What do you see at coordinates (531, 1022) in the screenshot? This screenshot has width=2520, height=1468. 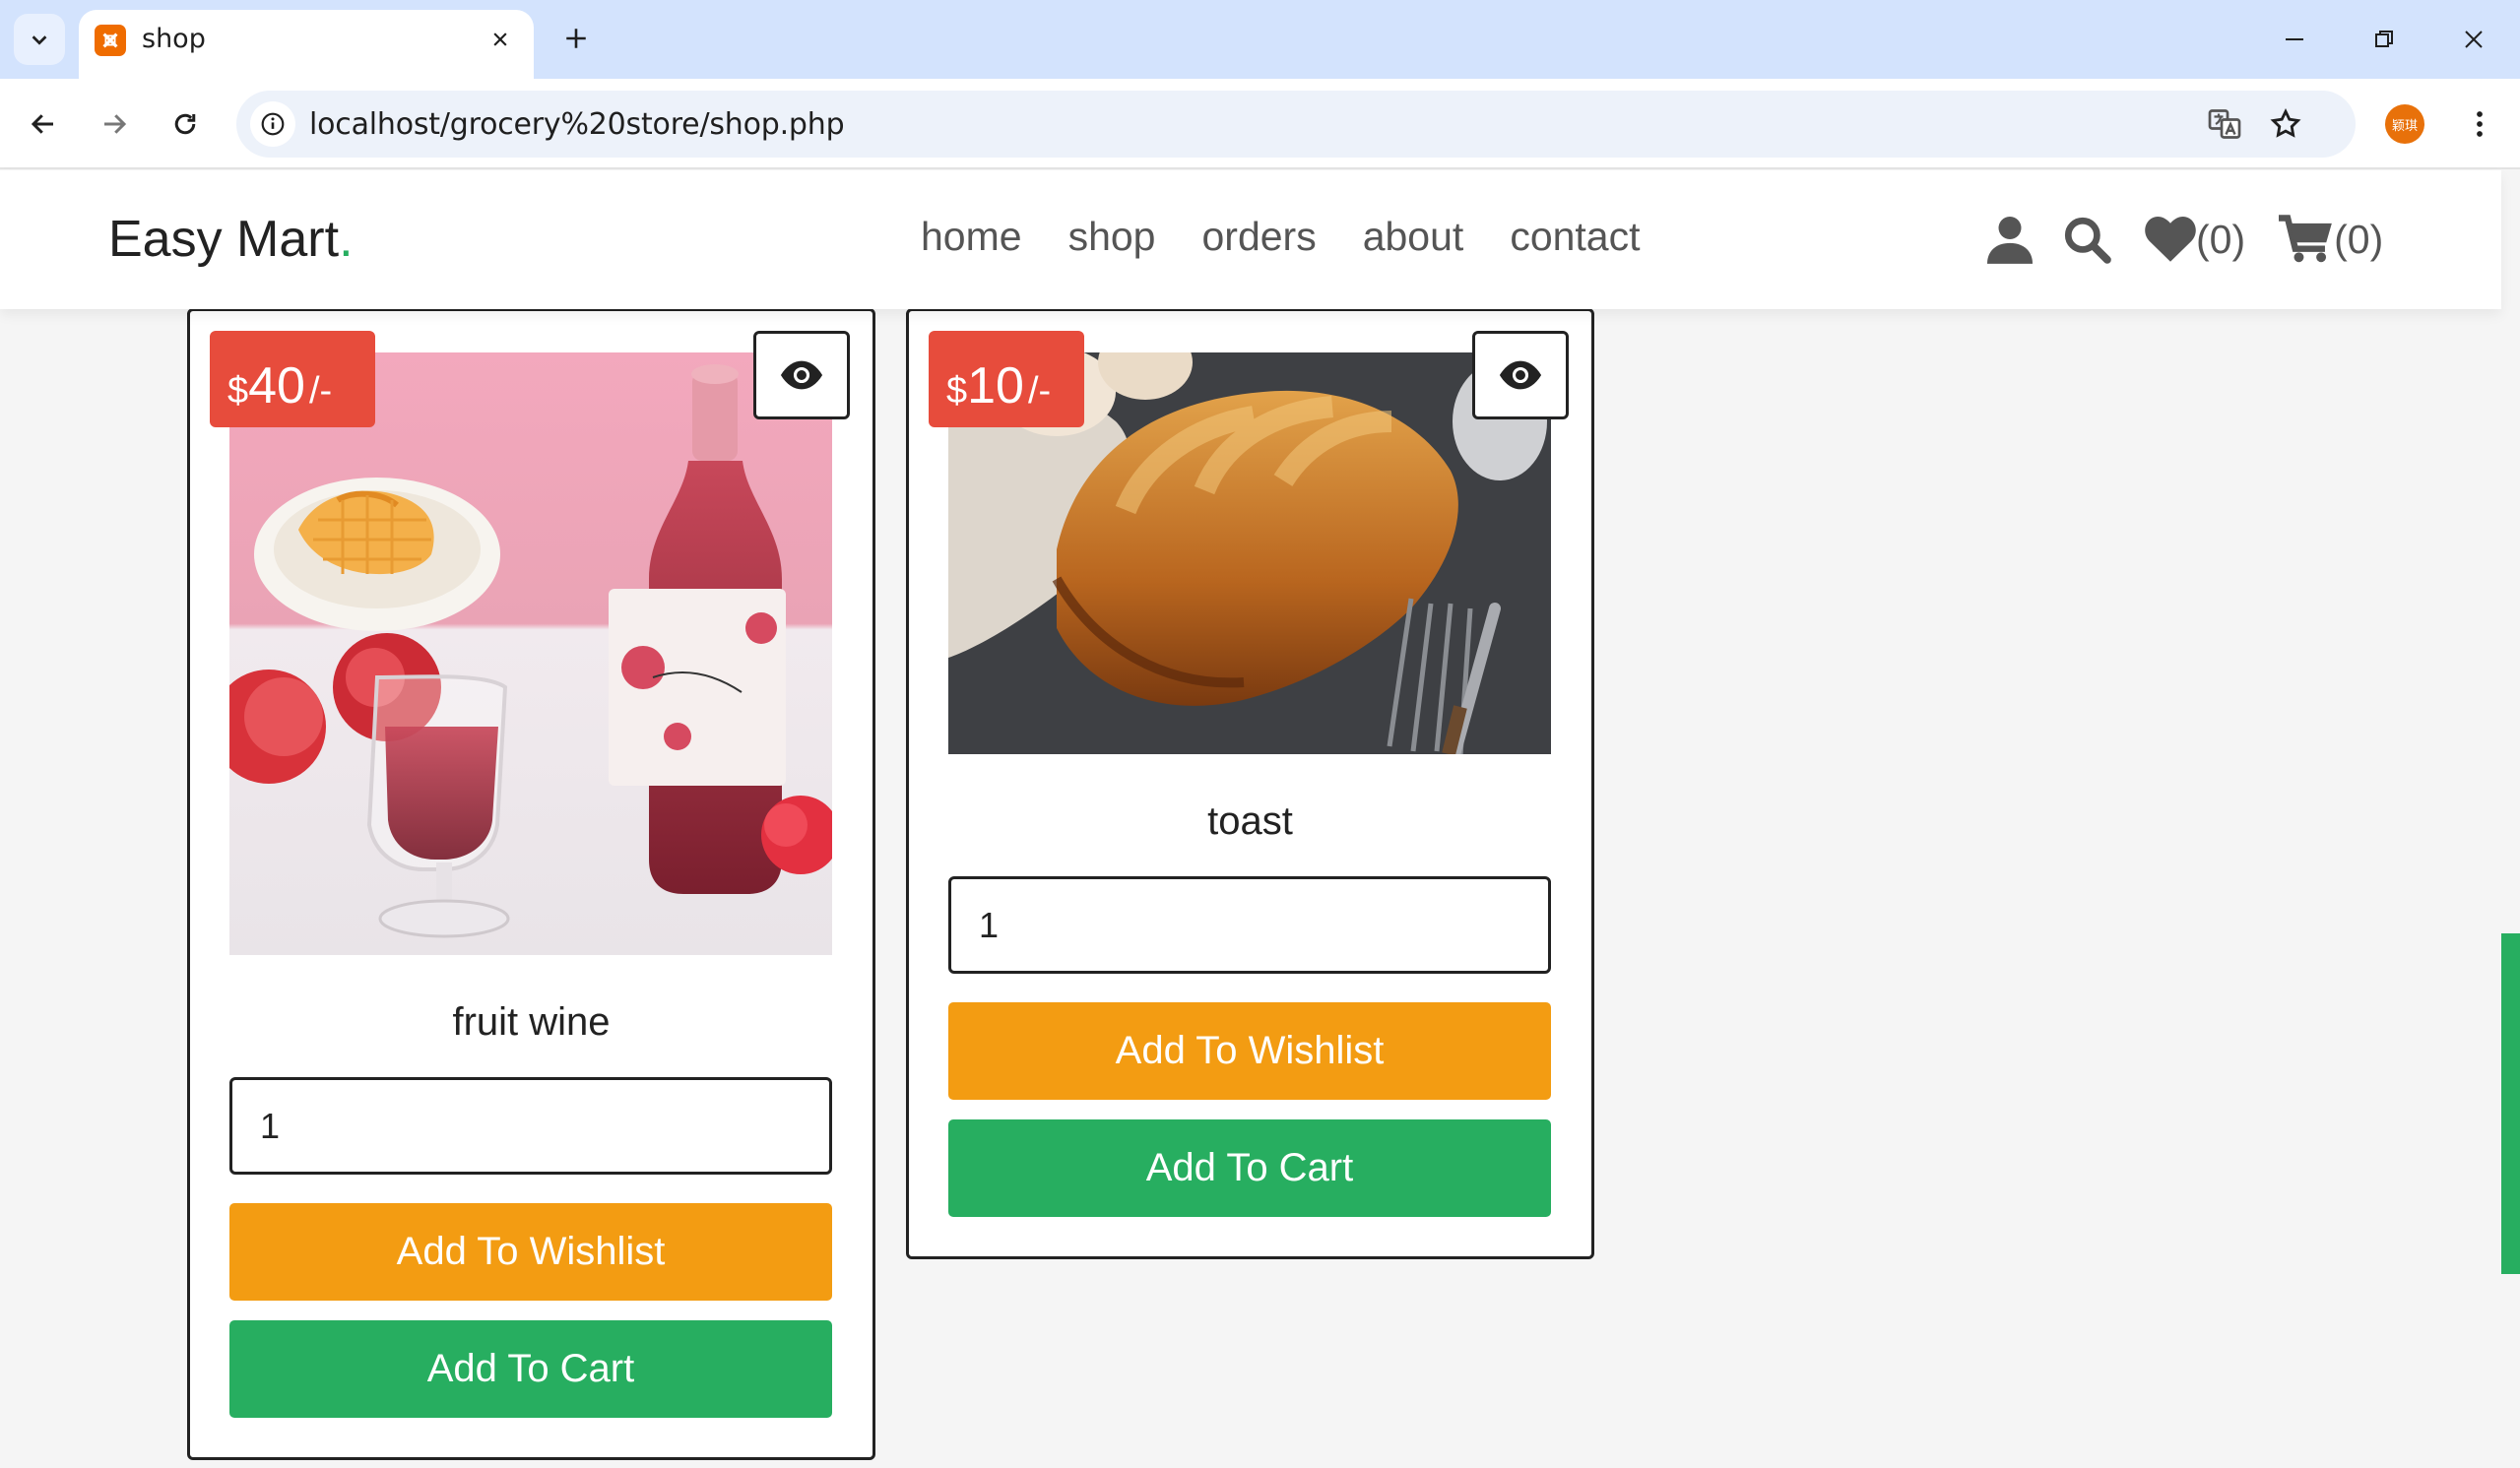 I see `product-name: fruit wine` at bounding box center [531, 1022].